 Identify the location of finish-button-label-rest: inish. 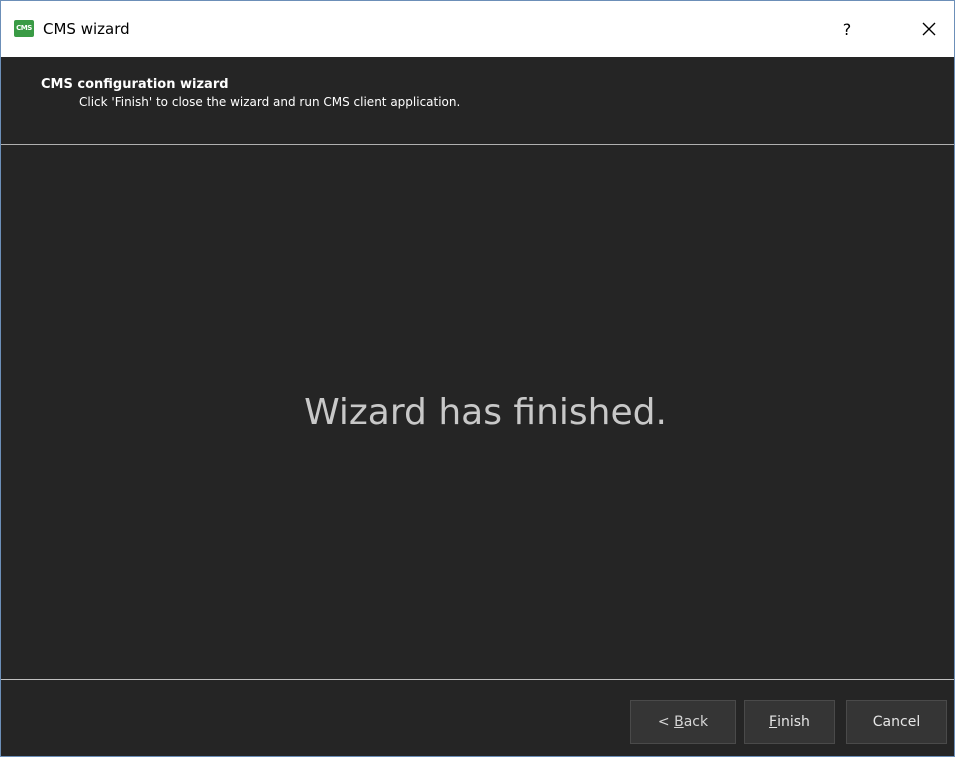
(793, 722).